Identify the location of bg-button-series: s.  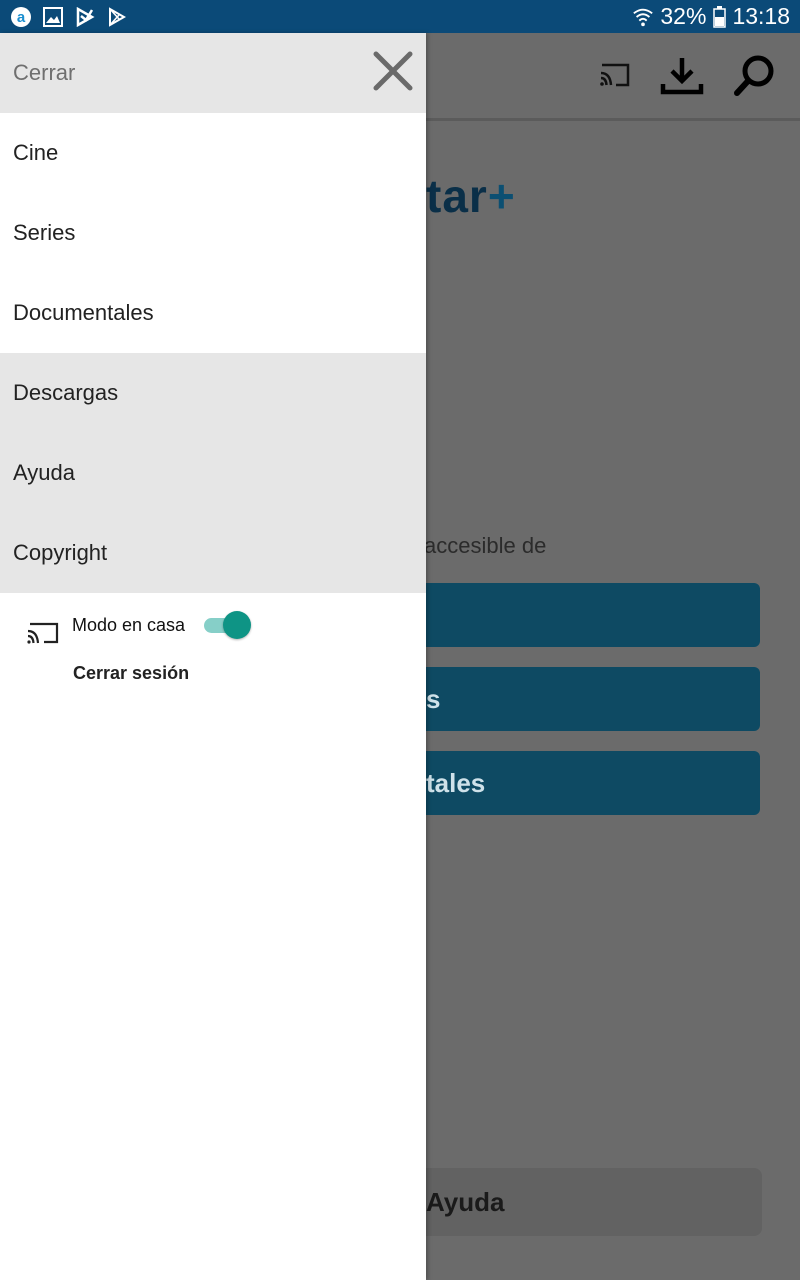
(578, 699).